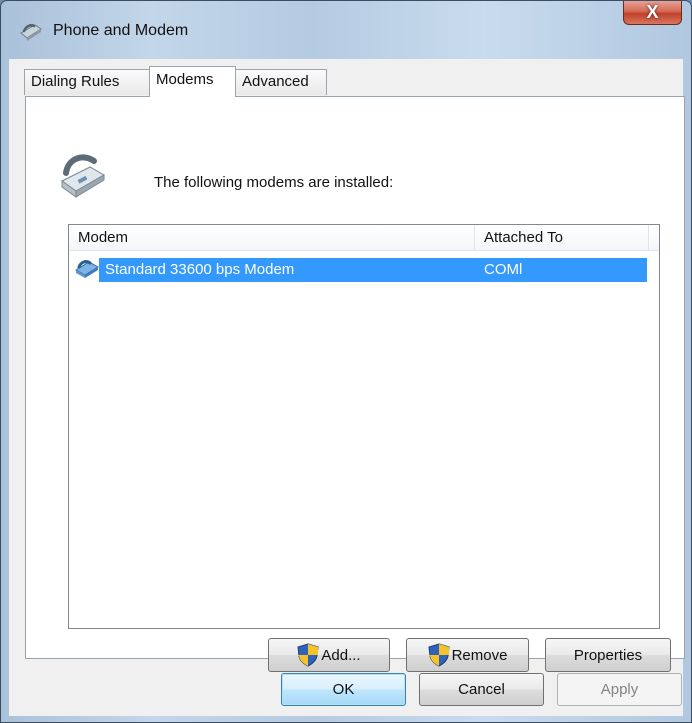 The height and width of the screenshot is (723, 692). I want to click on tab-label: Advanced, so click(275, 81).